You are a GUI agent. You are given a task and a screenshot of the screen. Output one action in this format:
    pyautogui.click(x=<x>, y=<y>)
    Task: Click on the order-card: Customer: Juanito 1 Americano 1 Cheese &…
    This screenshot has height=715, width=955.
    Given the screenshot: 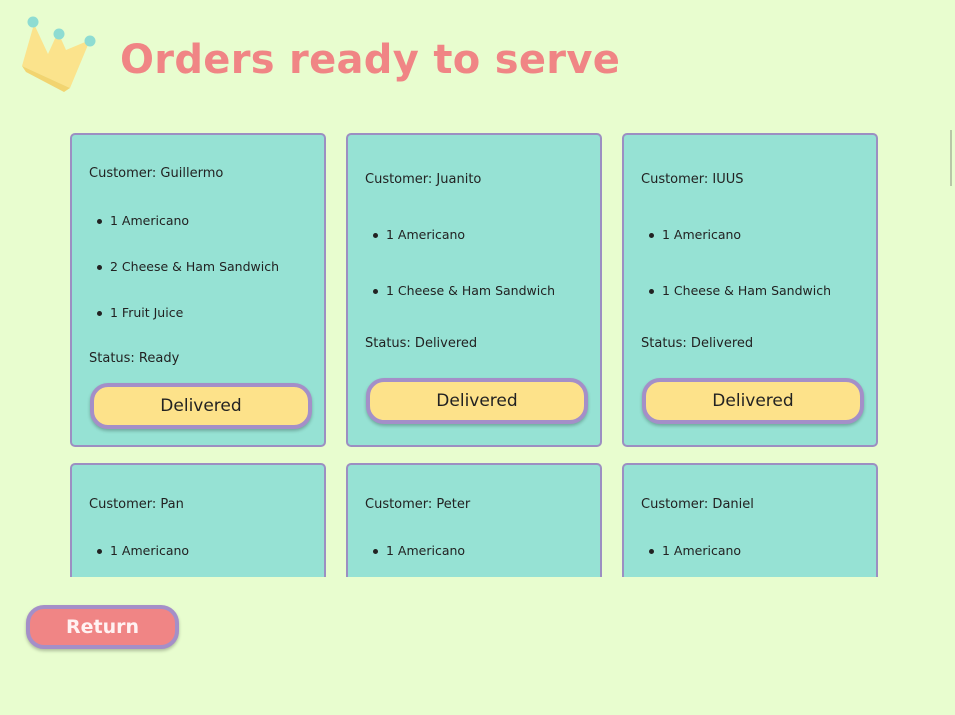 What is the action you would take?
    pyautogui.click(x=474, y=290)
    